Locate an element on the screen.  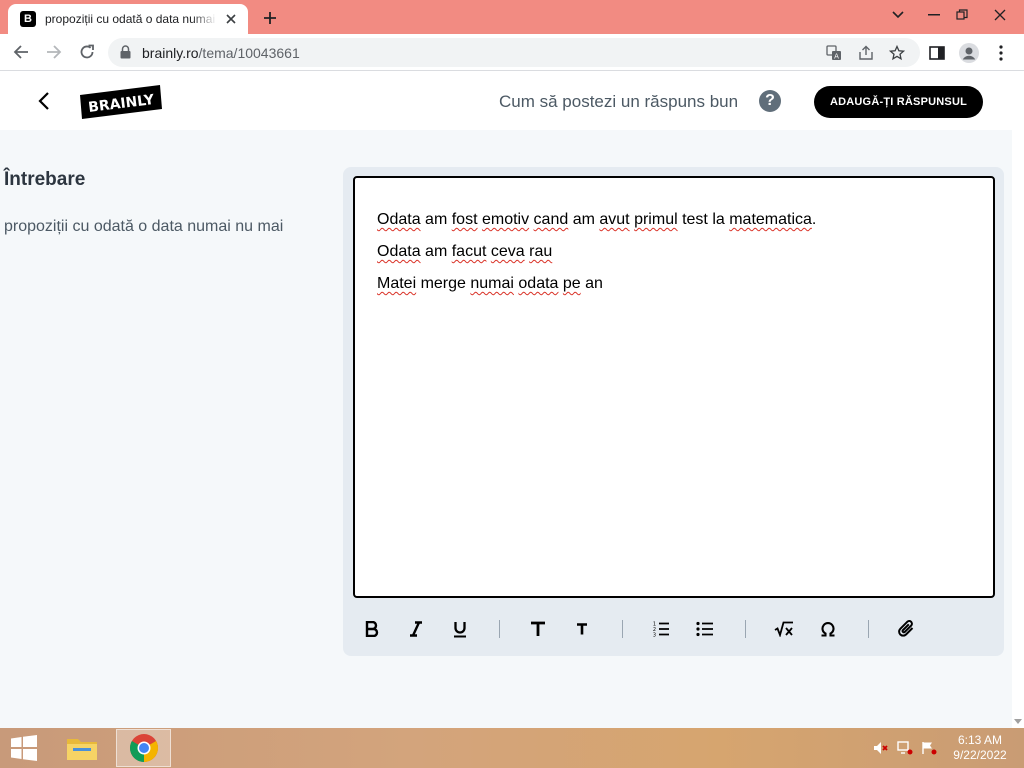
symbol-icon is located at coordinates (828, 629).